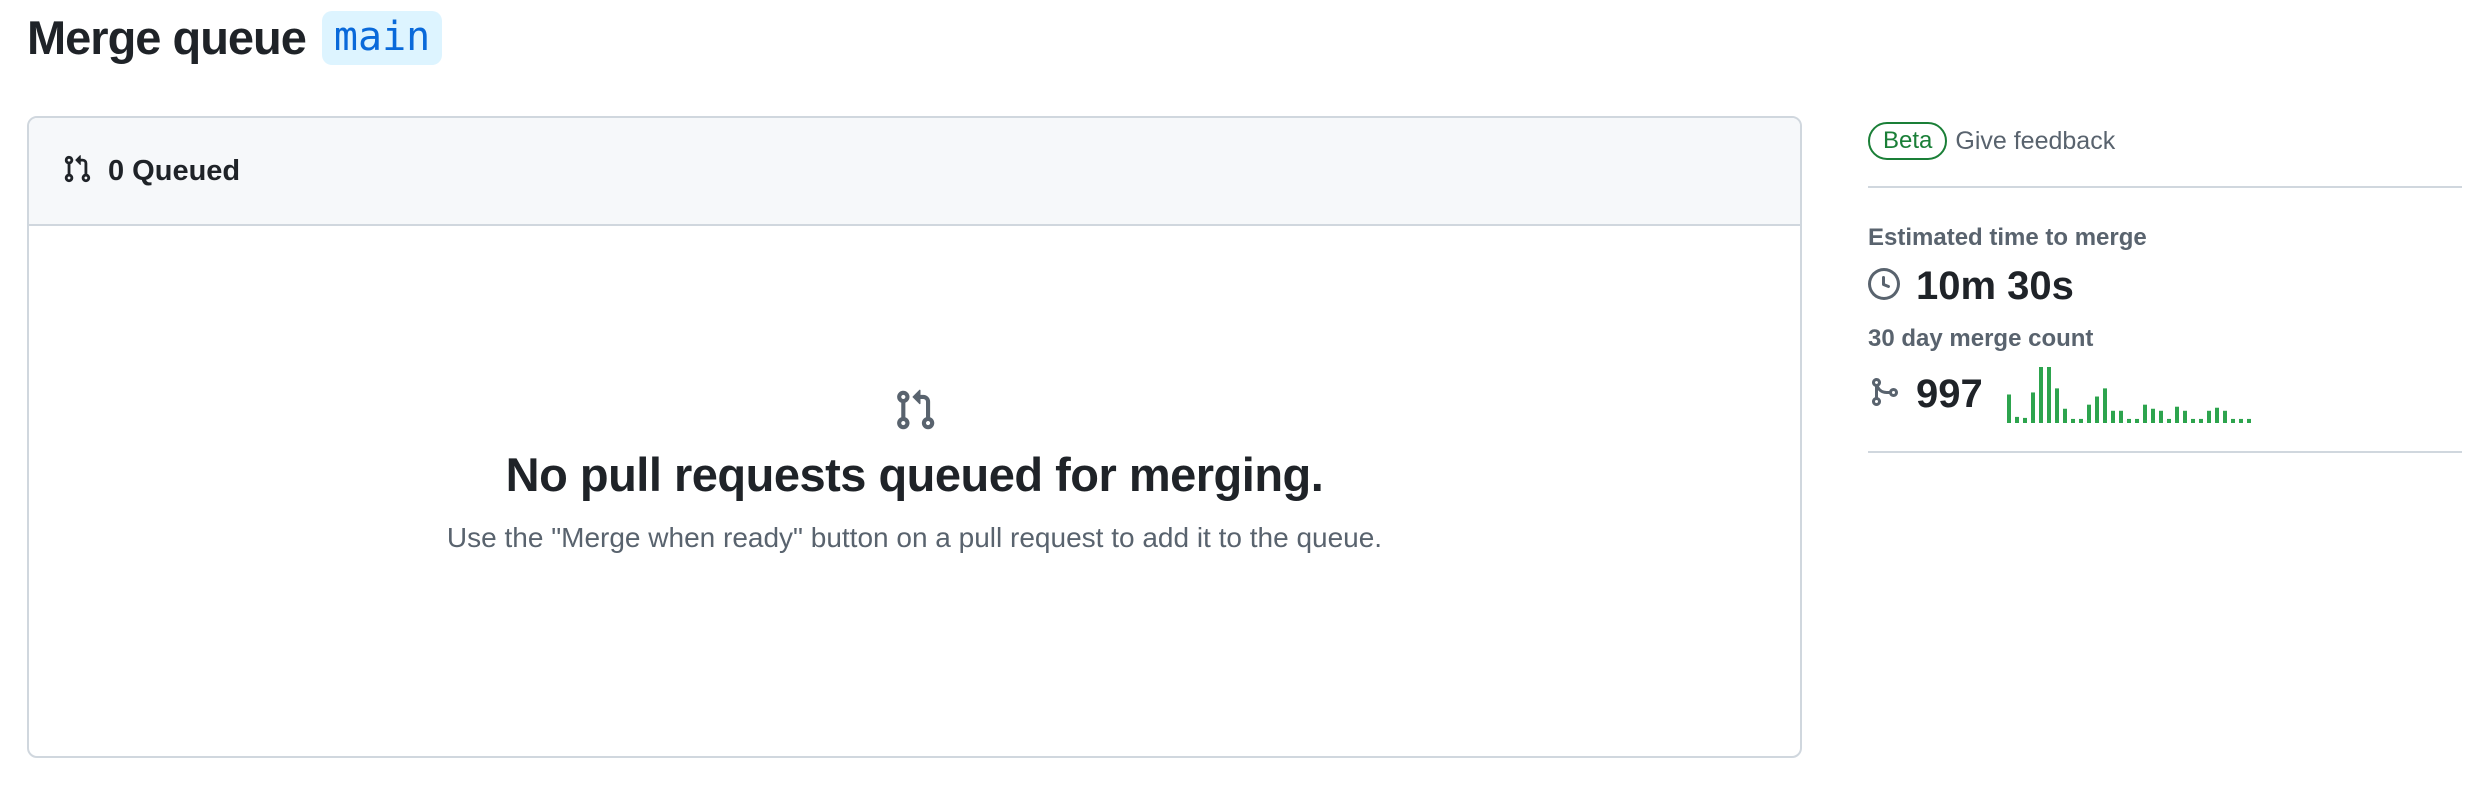 Image resolution: width=2482 pixels, height=802 pixels. I want to click on sidebar-divider-bottom, so click(2165, 452).